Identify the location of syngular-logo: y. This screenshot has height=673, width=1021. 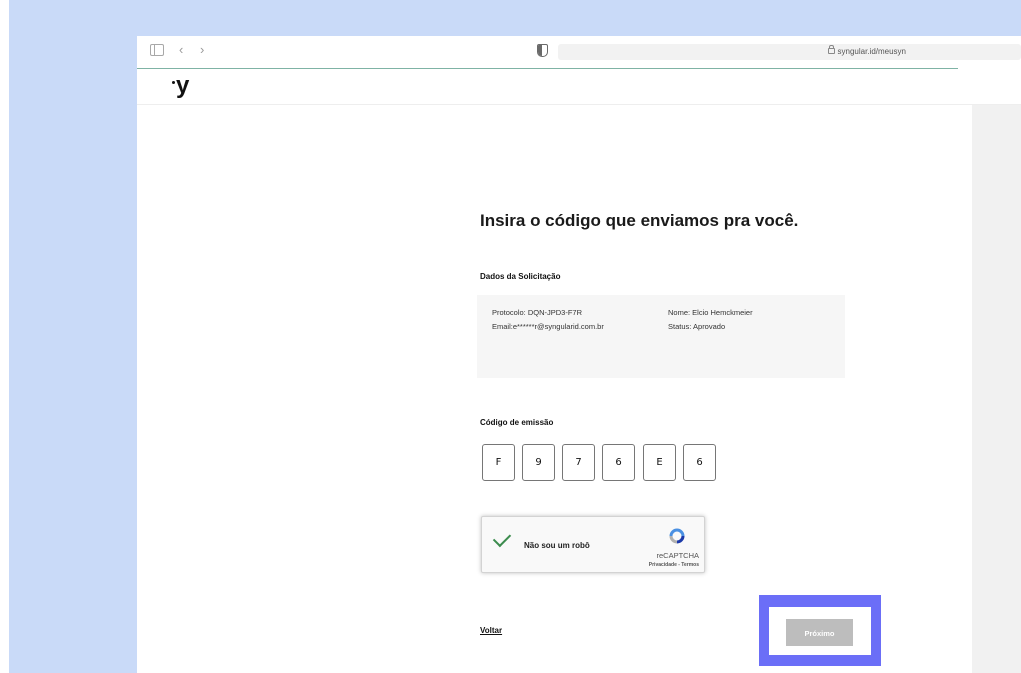
(180, 86).